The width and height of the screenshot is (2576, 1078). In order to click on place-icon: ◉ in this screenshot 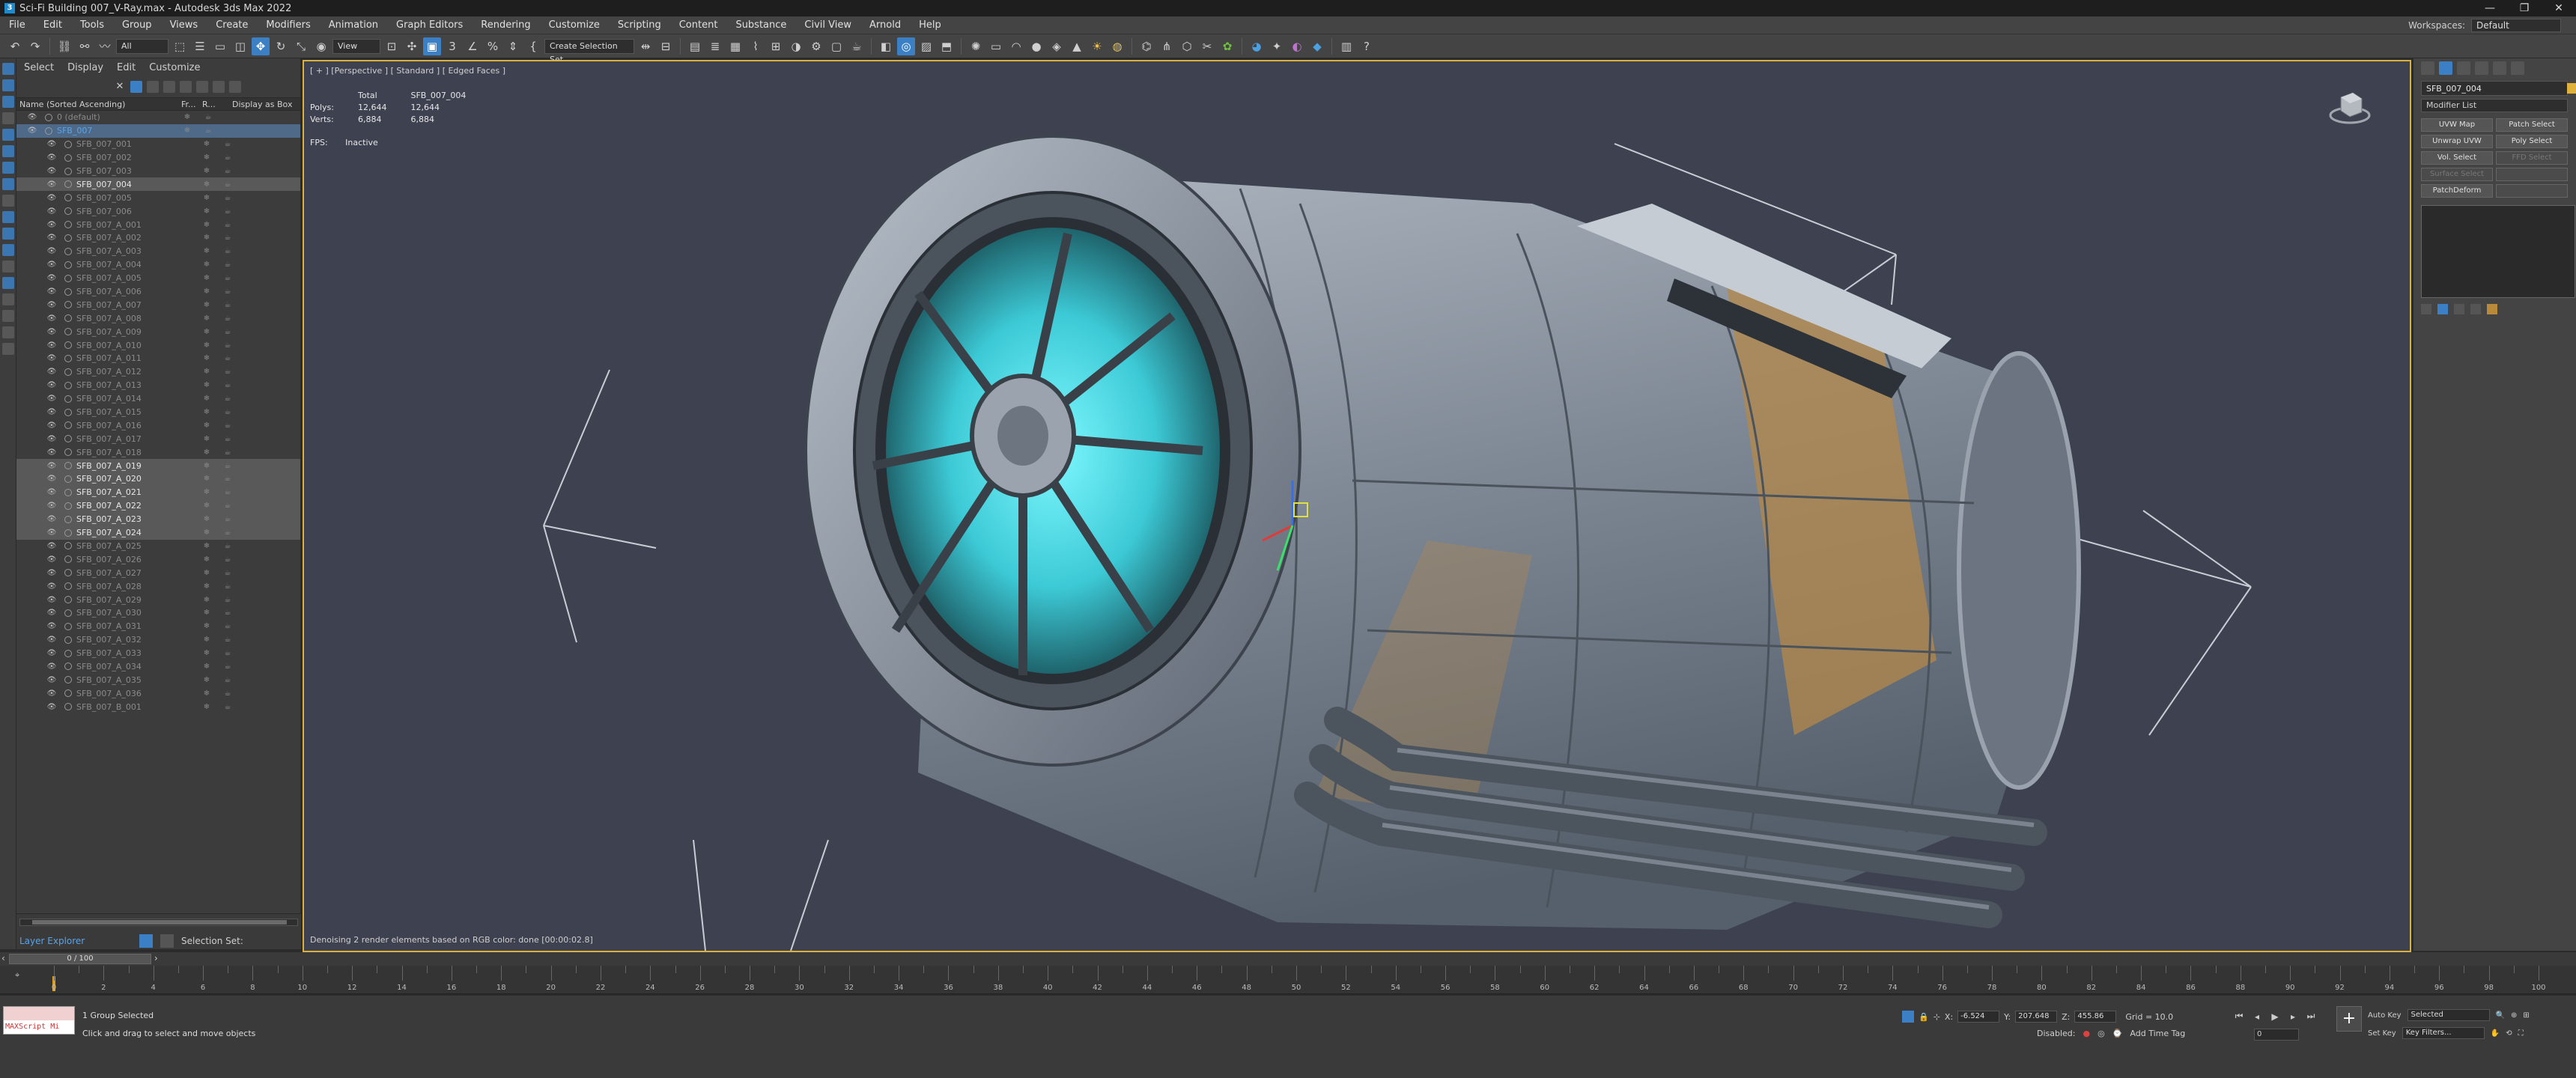, I will do `click(321, 46)`.